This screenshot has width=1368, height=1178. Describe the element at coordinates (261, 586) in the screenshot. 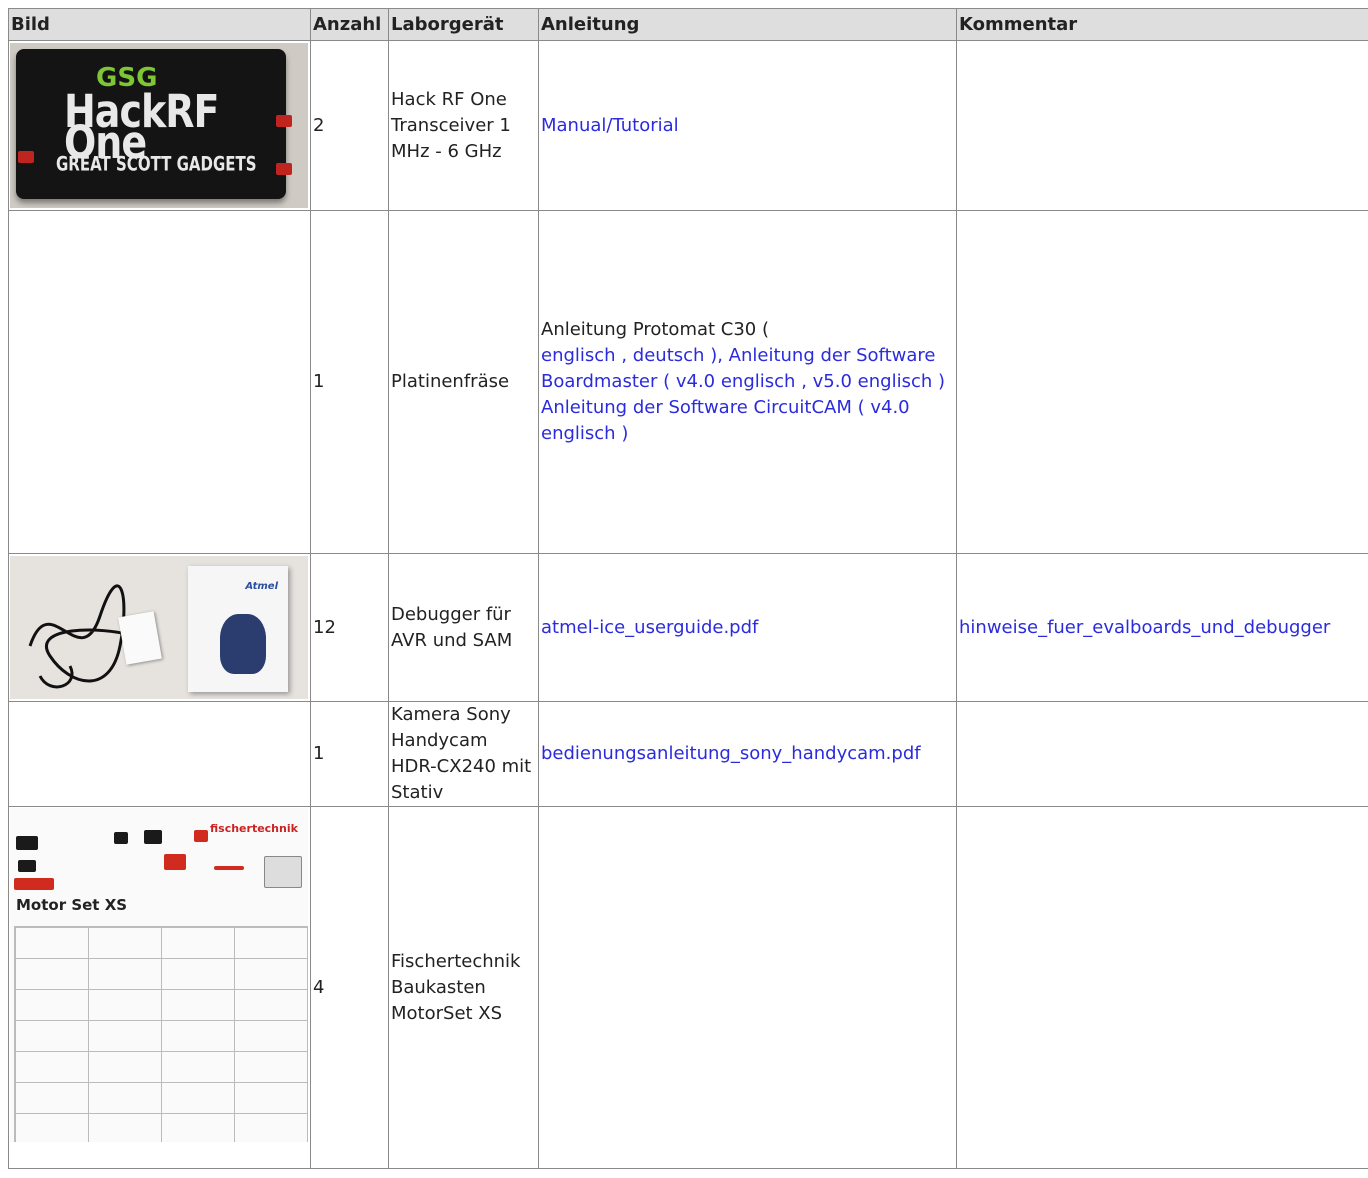

I see `atmel-brand-text: Atmel` at that location.